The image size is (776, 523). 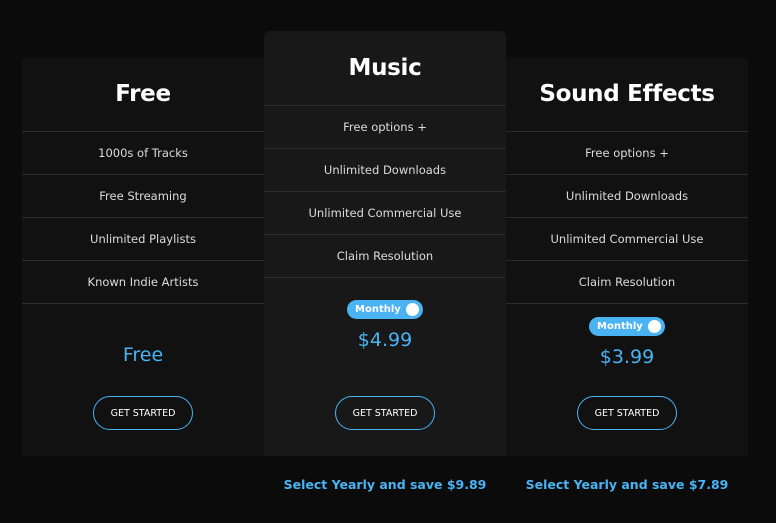 What do you see at coordinates (385, 484) in the screenshot?
I see `yearly-savings-link-music: Select Yearly and save $9.89` at bounding box center [385, 484].